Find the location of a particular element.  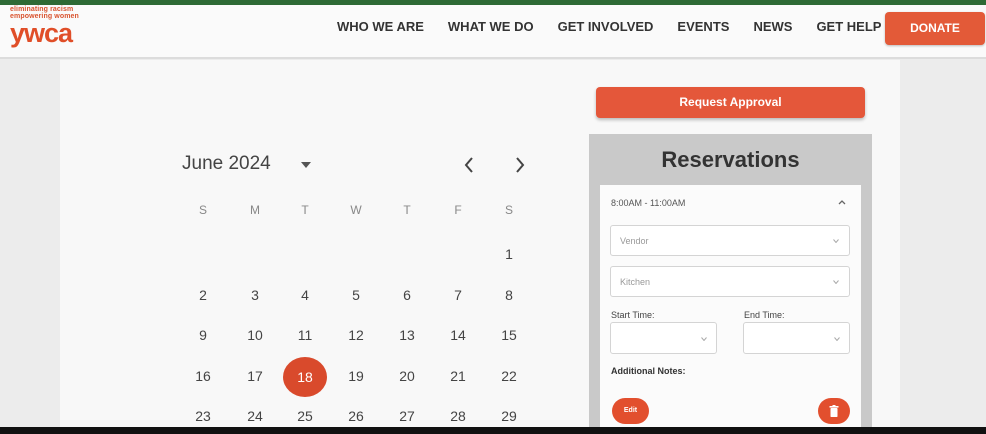

calendar-day: 16 is located at coordinates (203, 376).